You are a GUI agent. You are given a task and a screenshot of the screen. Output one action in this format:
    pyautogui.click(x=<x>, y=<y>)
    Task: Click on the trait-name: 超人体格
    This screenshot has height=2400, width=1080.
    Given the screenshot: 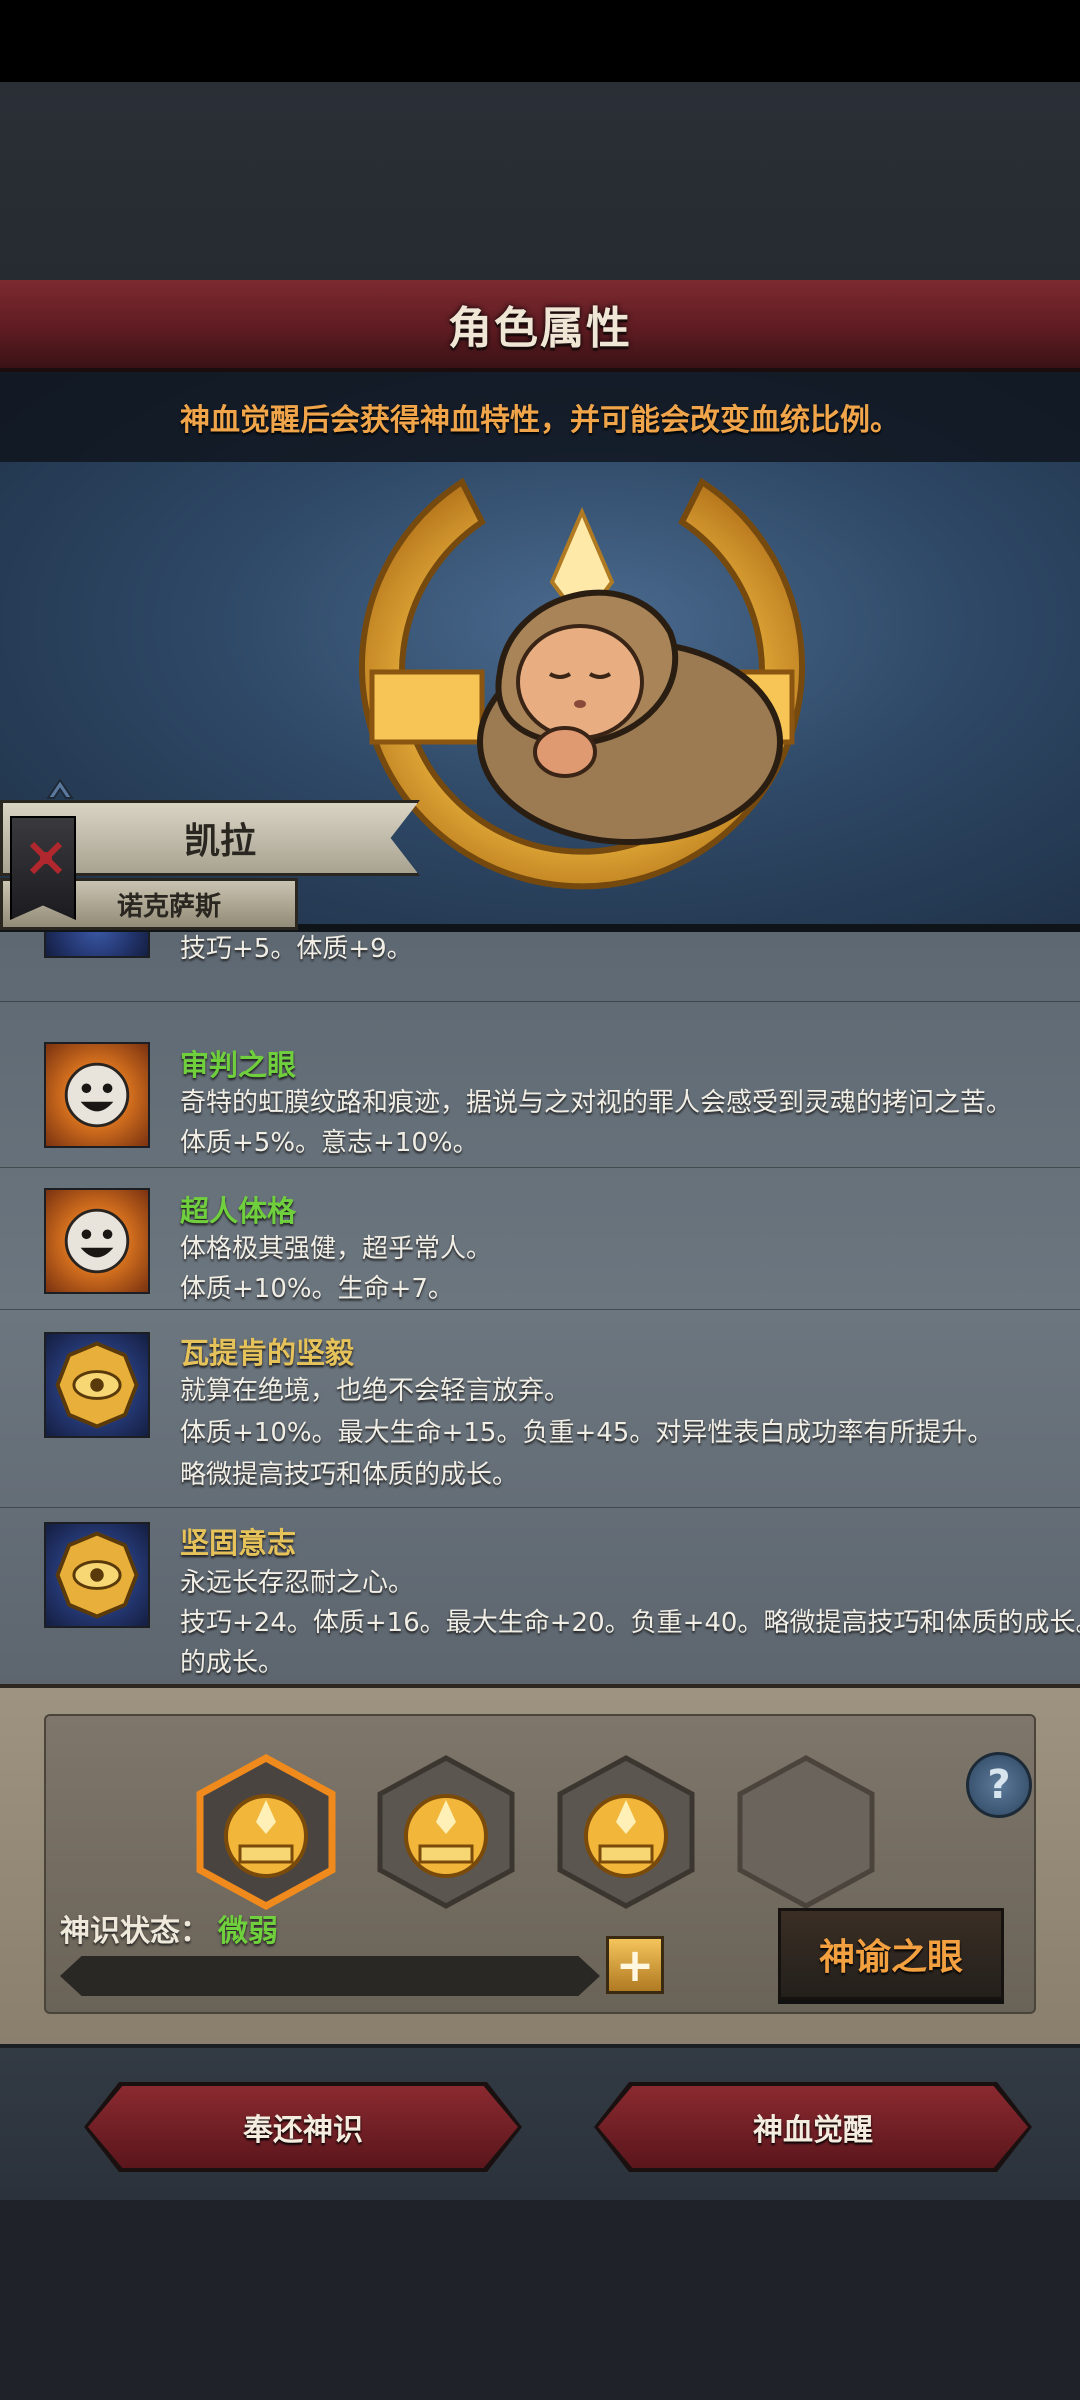 What is the action you would take?
    pyautogui.click(x=238, y=1211)
    